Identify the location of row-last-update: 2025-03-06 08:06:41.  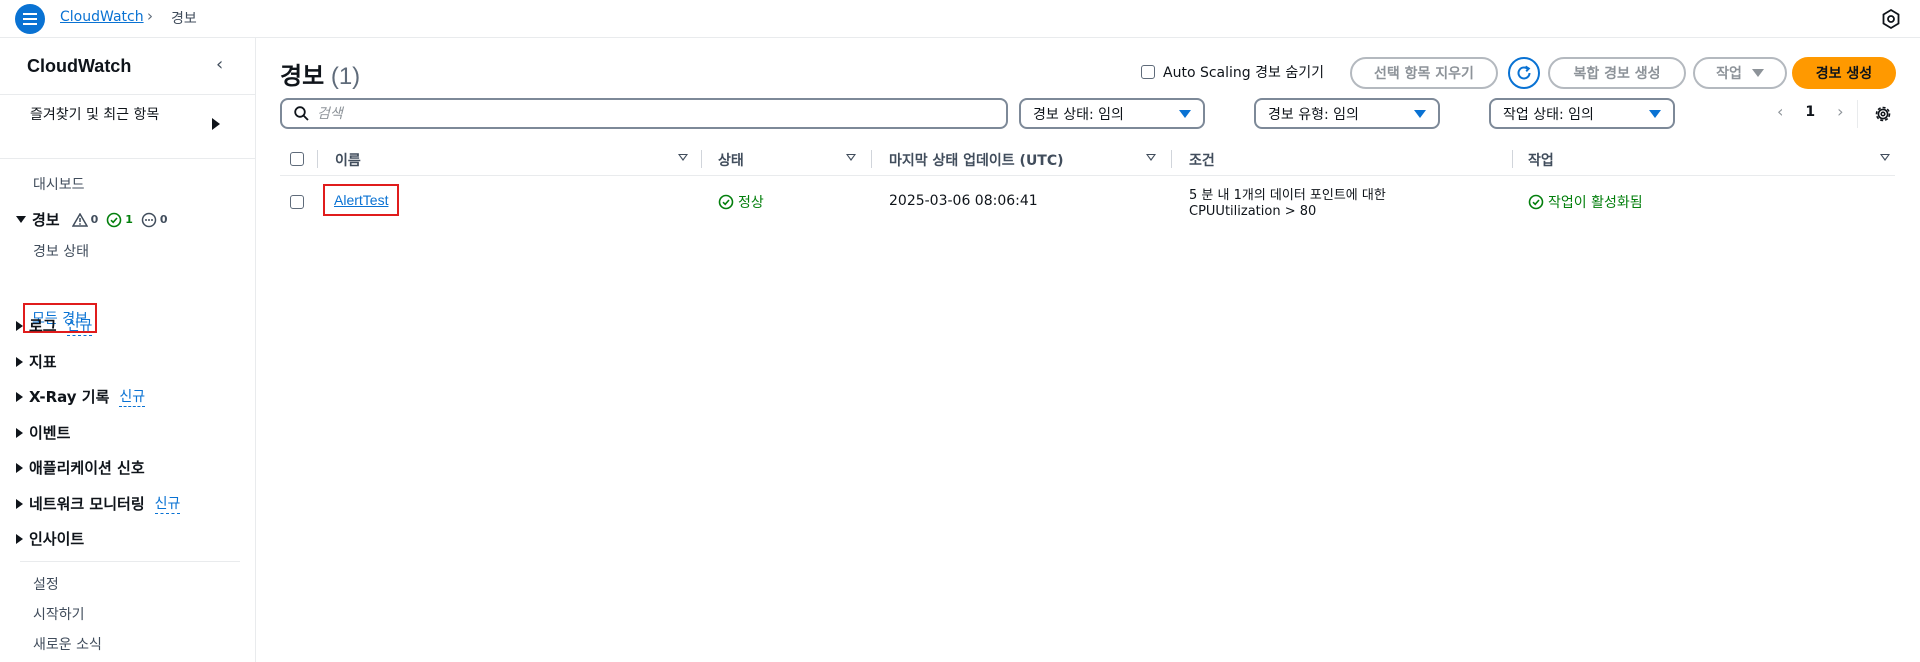
(963, 201).